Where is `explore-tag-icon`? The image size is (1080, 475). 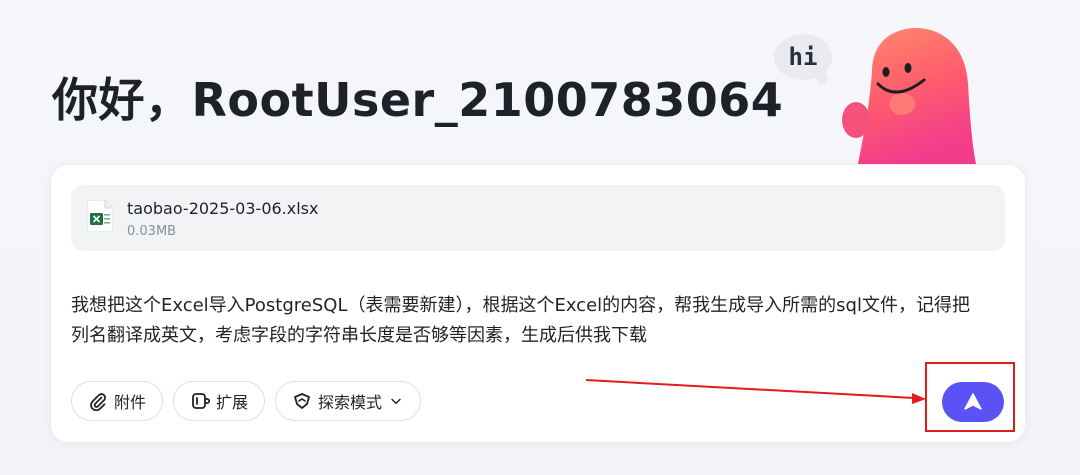
explore-tag-icon is located at coordinates (302, 401).